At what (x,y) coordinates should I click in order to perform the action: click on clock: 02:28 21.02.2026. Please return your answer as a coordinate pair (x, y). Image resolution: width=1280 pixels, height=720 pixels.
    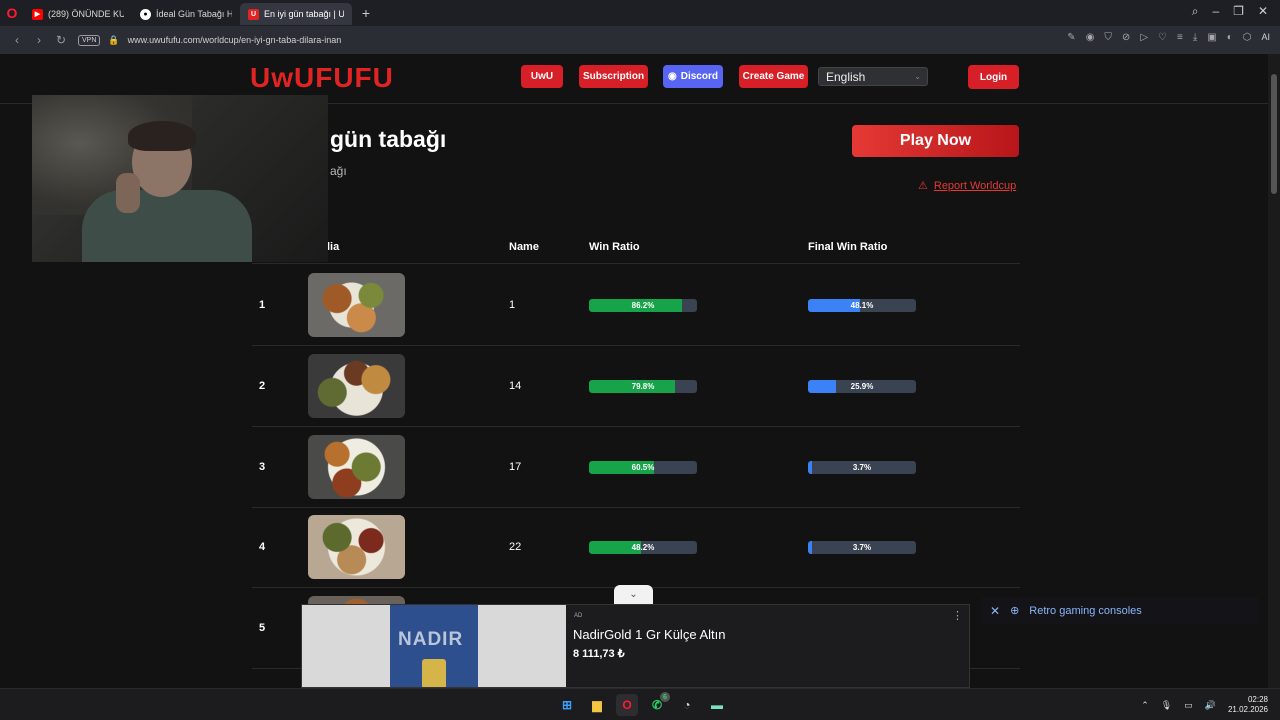
    Looking at the image, I should click on (1248, 705).